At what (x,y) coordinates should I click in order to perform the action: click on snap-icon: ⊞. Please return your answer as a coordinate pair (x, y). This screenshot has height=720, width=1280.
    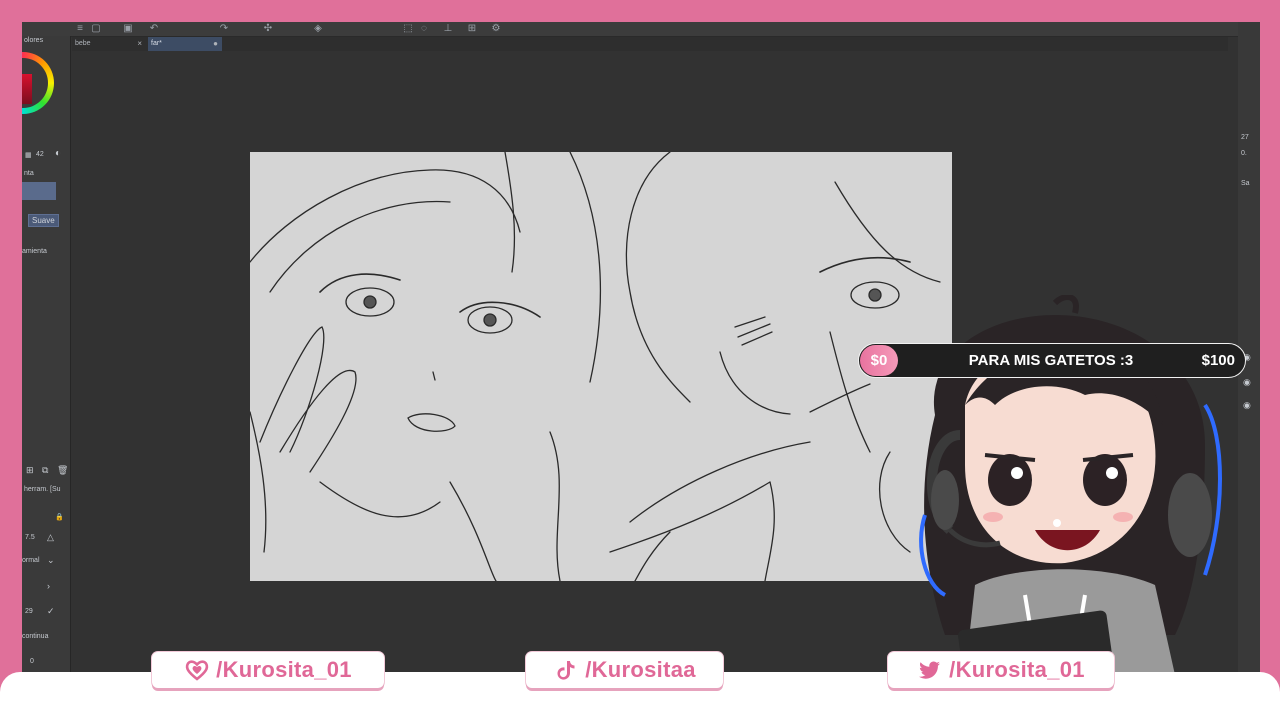
    Looking at the image, I should click on (472, 28).